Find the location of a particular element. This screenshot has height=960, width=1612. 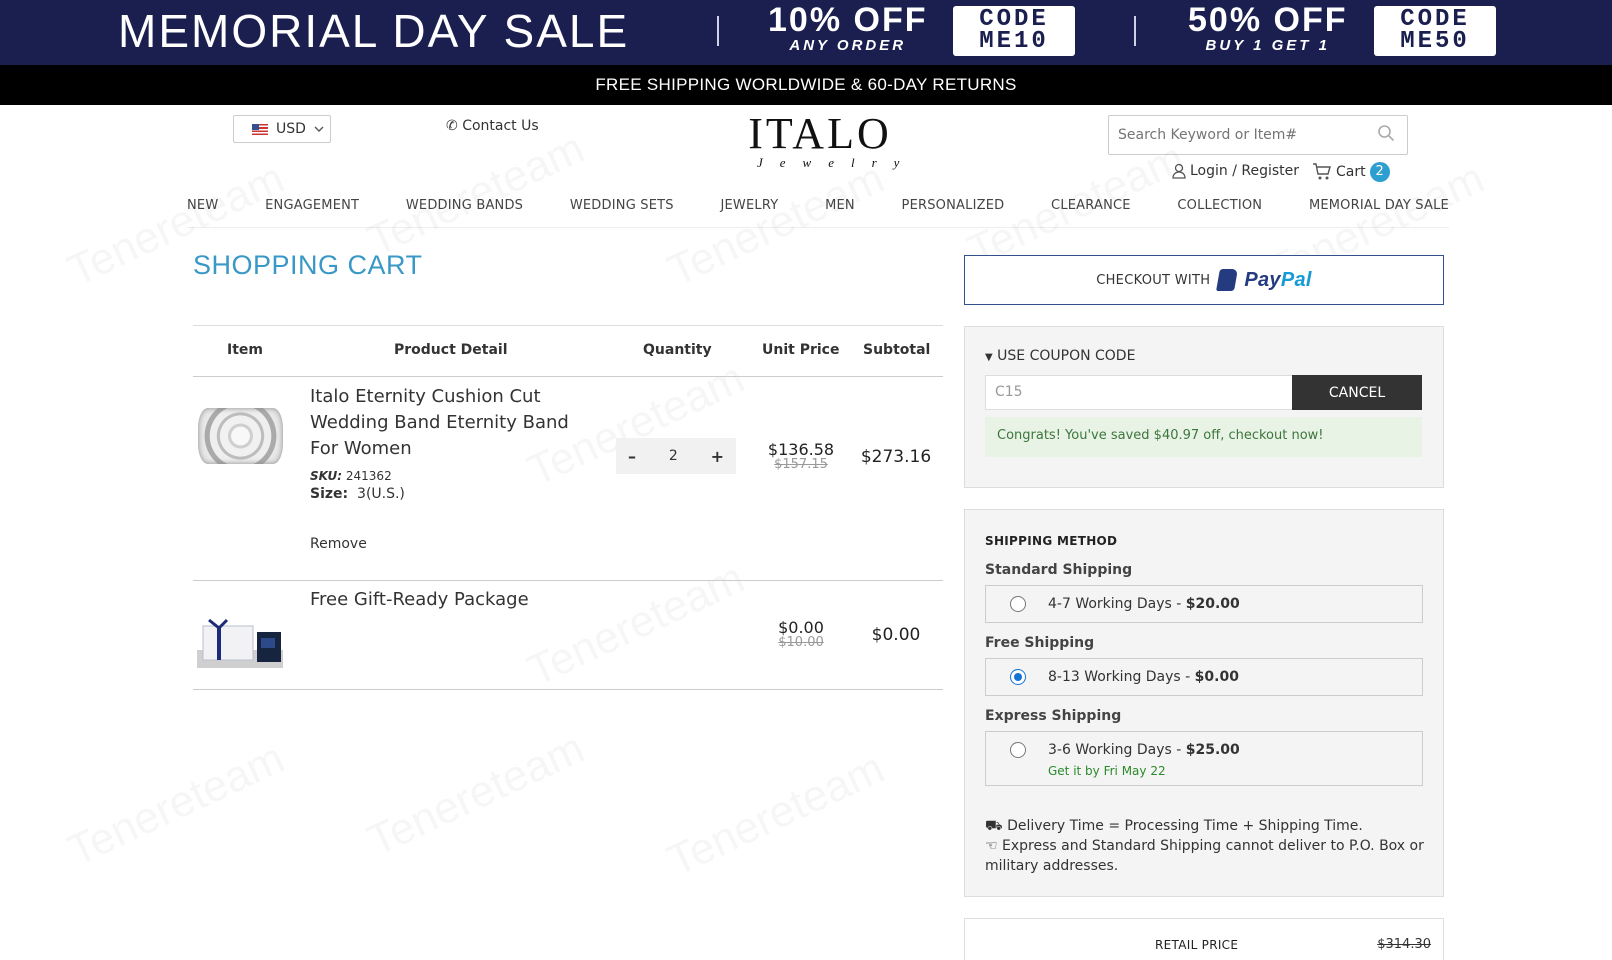

nav-item-wedding-sets: WEDDING SETS is located at coordinates (622, 213).